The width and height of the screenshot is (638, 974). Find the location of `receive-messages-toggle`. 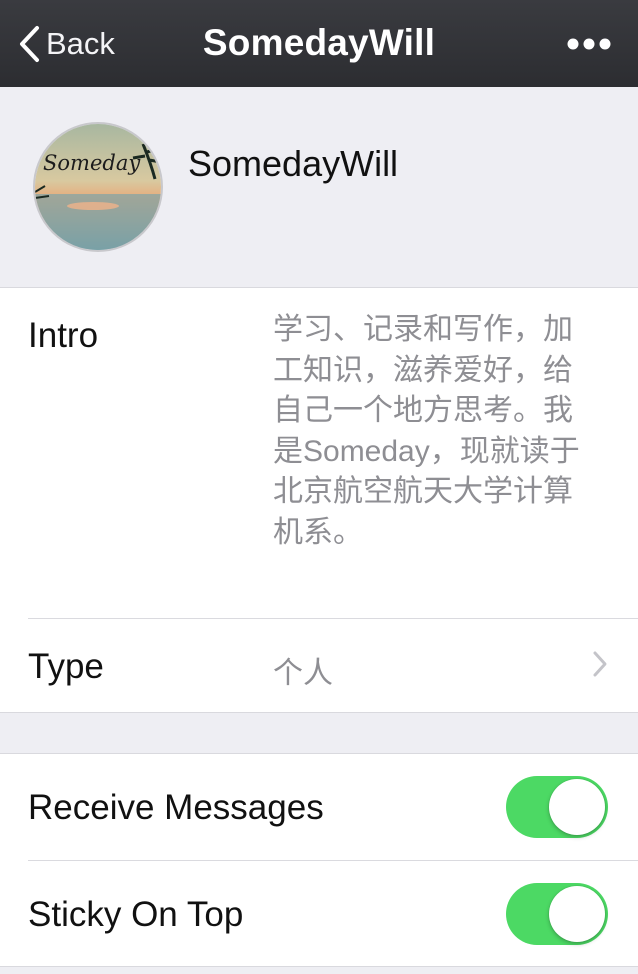

receive-messages-toggle is located at coordinates (557, 807).